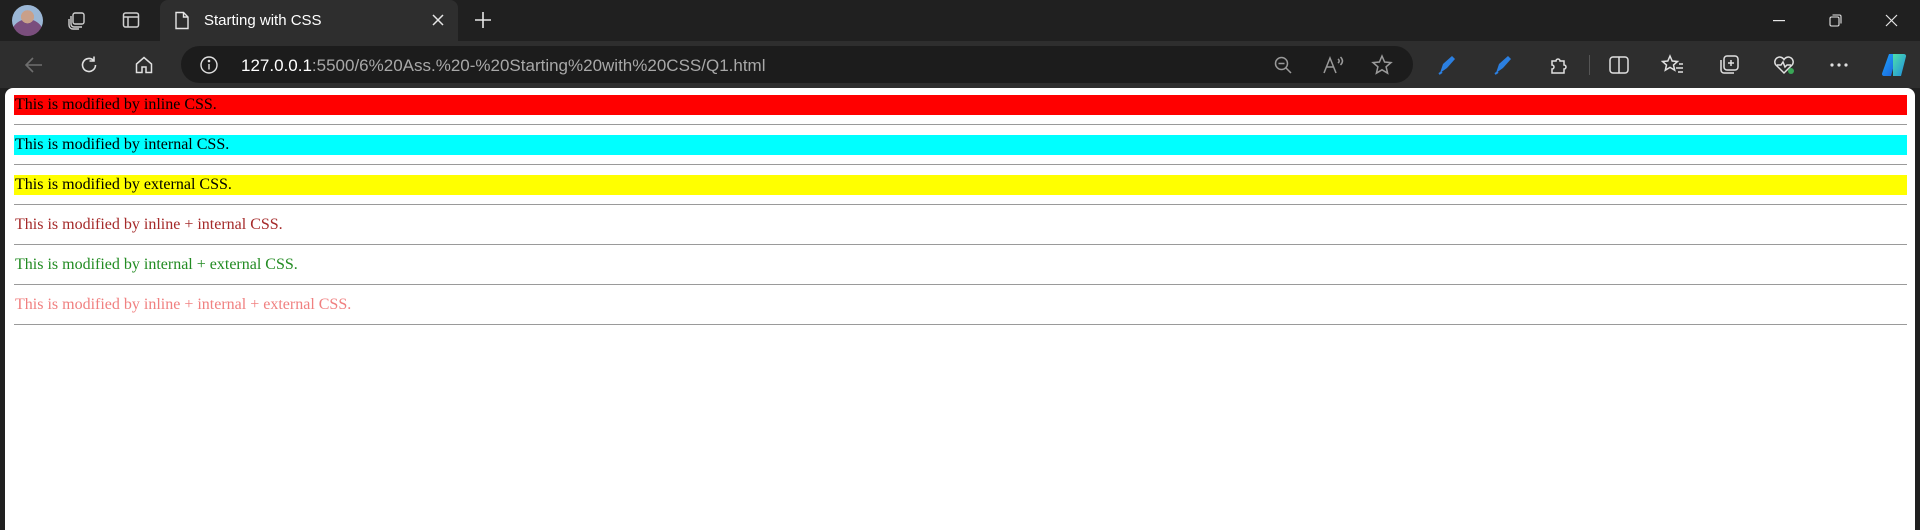 The height and width of the screenshot is (530, 1920). What do you see at coordinates (27, 20) in the screenshot?
I see `profile-avatar` at bounding box center [27, 20].